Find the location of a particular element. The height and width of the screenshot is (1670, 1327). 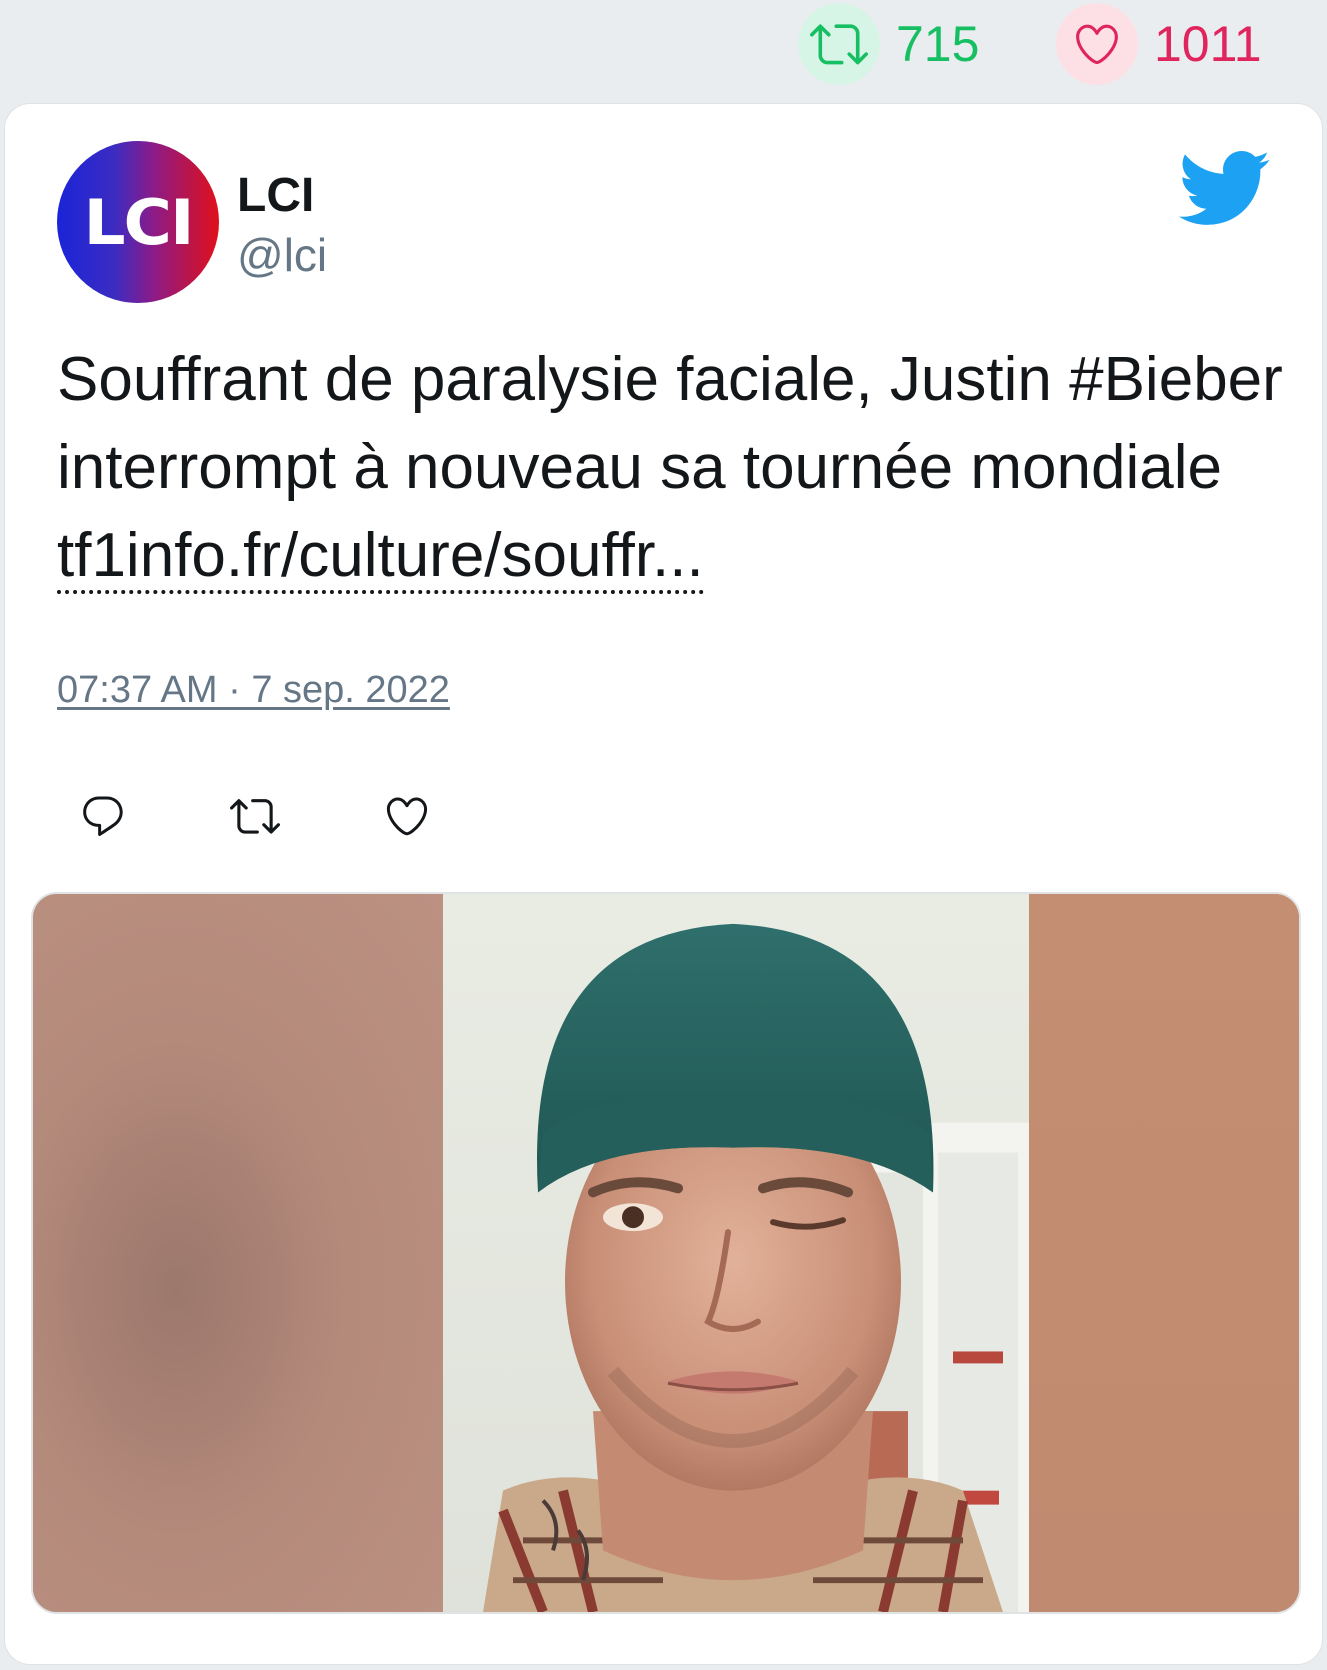

twitter-bird-icon is located at coordinates (1223, 188).